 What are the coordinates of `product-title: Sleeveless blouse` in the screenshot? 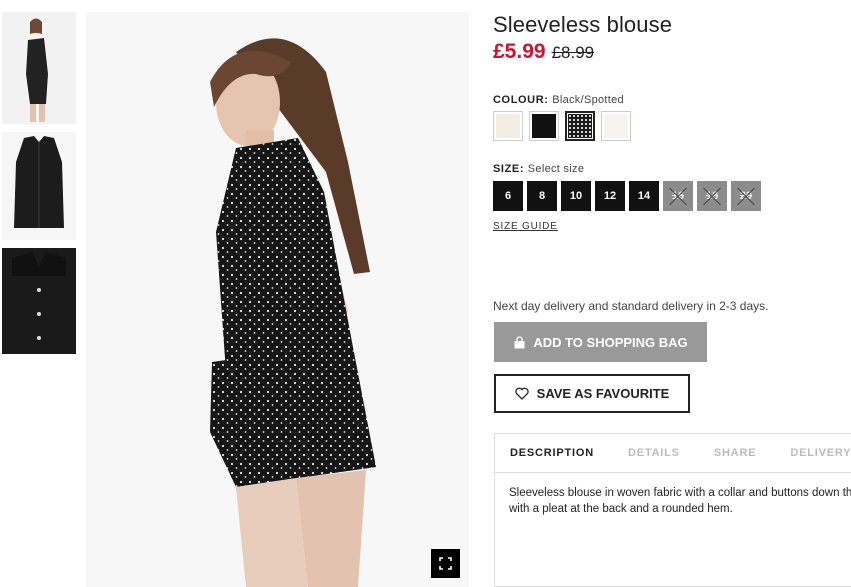 It's located at (583, 24).